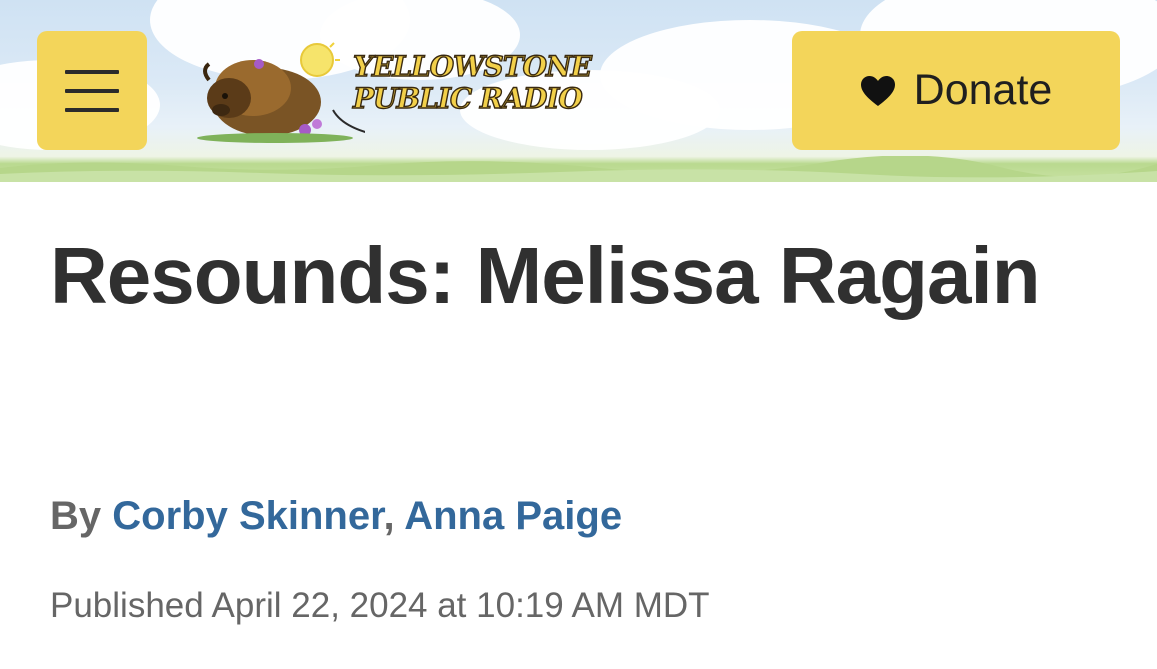 Image resolution: width=1157 pixels, height=669 pixels. I want to click on logo-text-line2: PUBLIC RADIO, so click(467, 98).